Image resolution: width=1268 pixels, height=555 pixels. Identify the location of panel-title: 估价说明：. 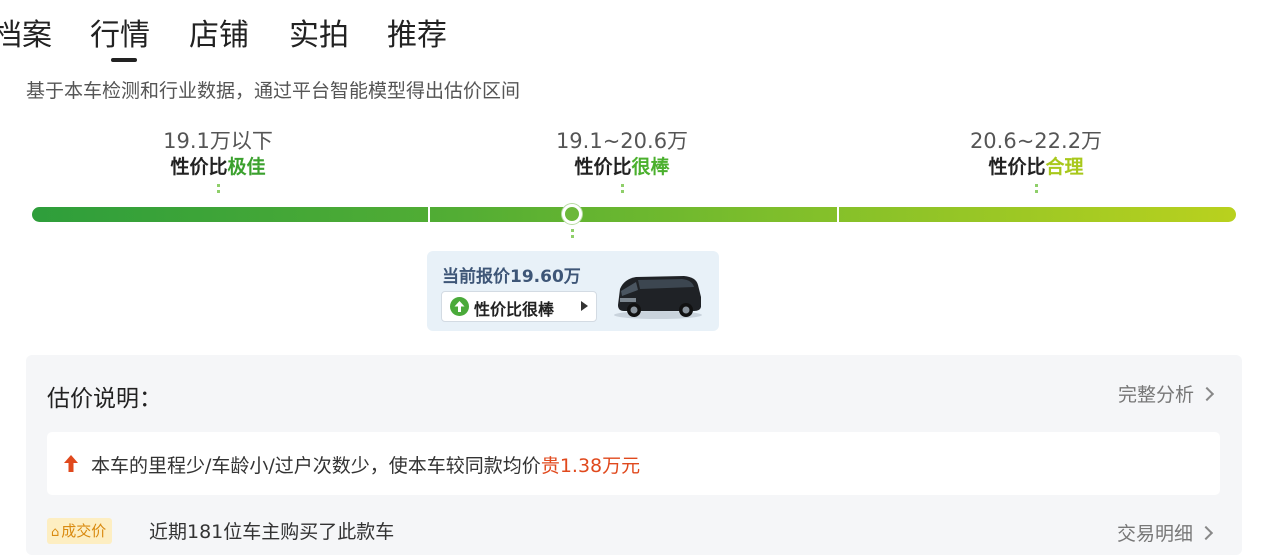
(104, 399).